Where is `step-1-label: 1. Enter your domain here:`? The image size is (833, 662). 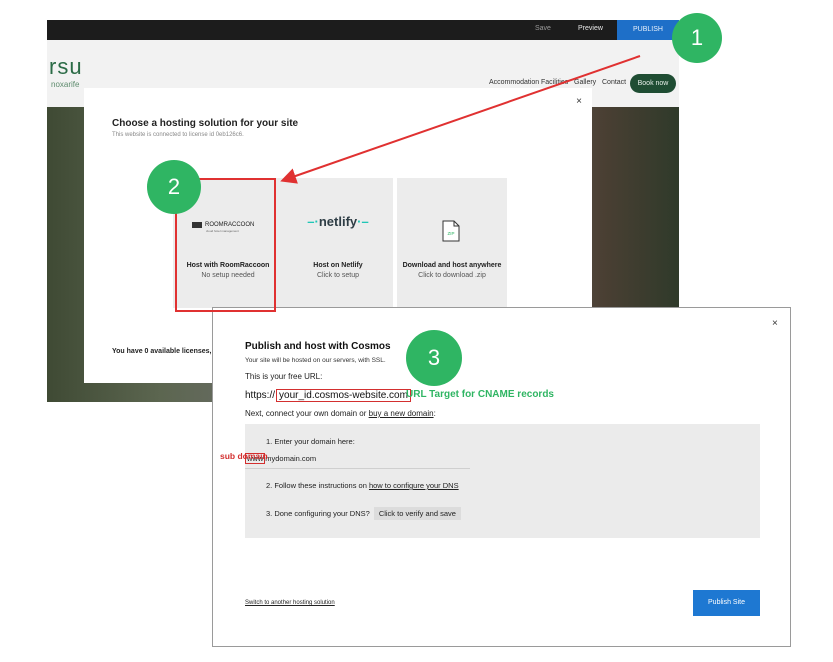
step-1-label: 1. Enter your domain here: is located at coordinates (310, 441).